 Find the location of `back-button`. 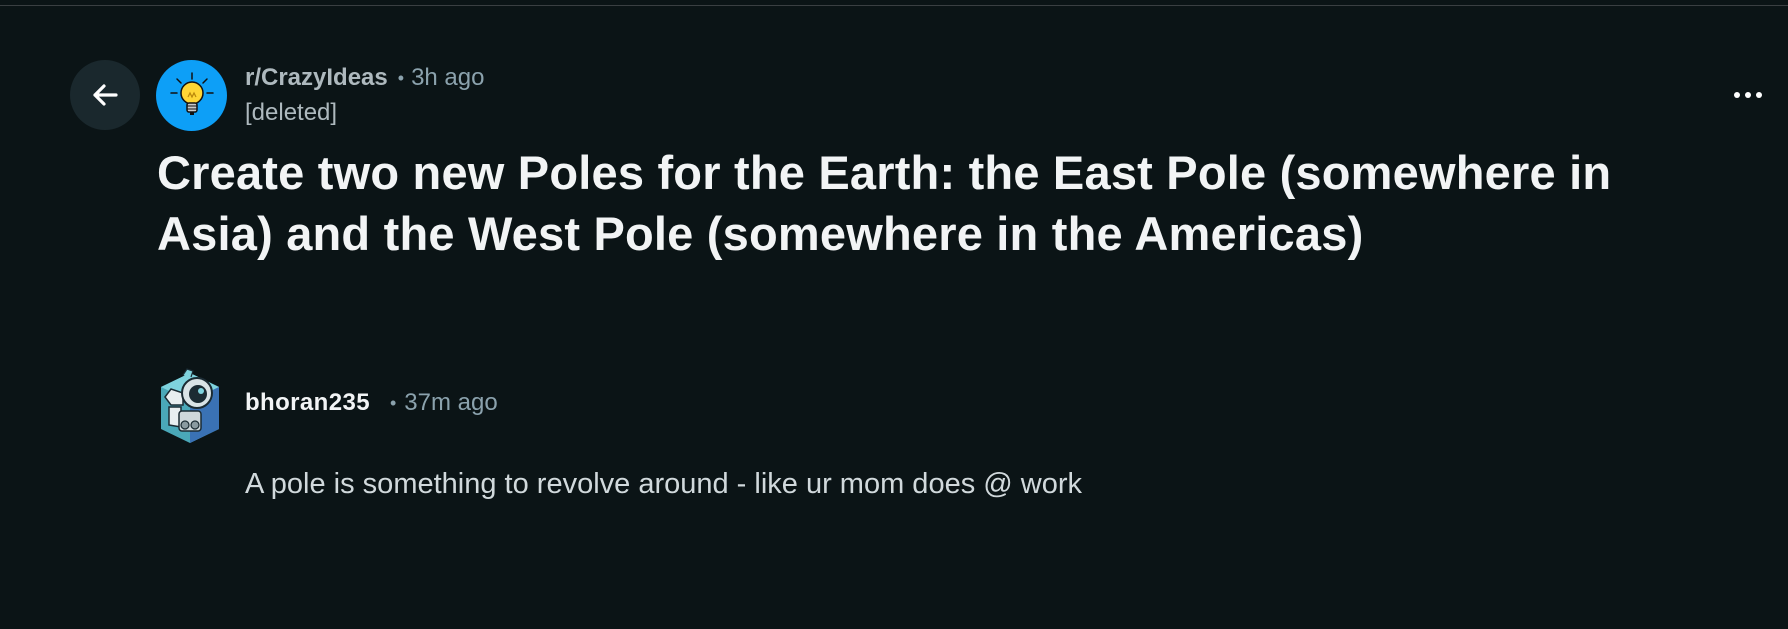

back-button is located at coordinates (105, 95).